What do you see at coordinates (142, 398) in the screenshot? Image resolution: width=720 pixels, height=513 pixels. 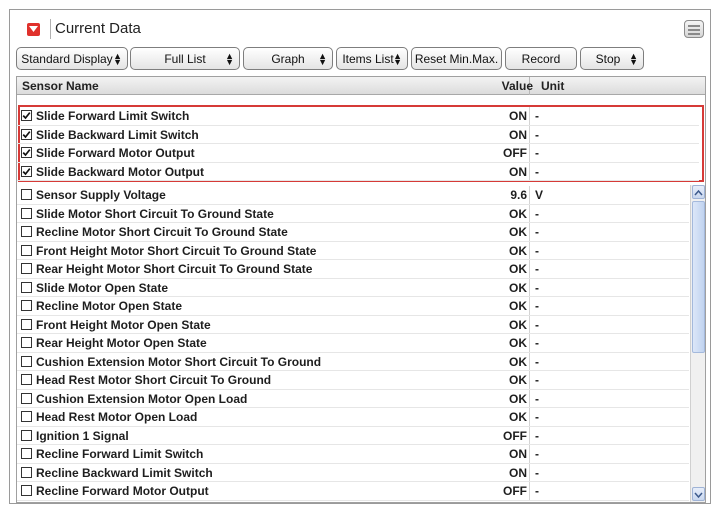 I see `sensor-name: Cushion Extension Motor Open Load` at bounding box center [142, 398].